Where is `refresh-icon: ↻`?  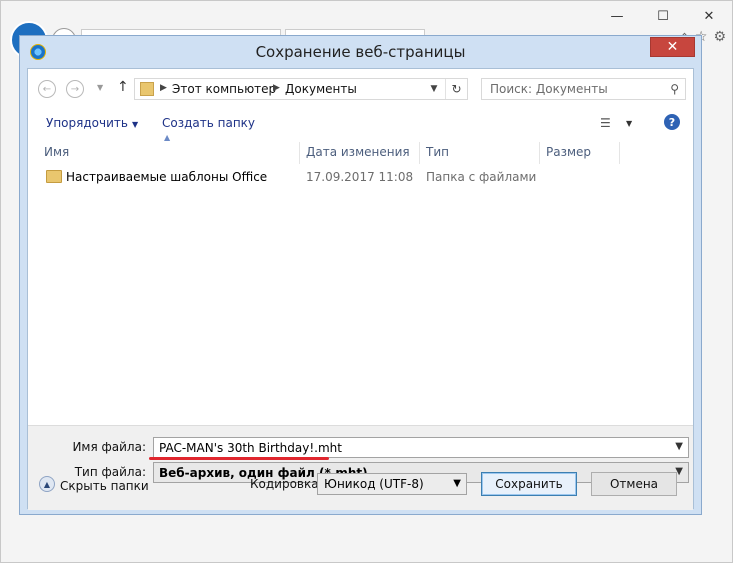 refresh-icon: ↻ is located at coordinates (456, 89).